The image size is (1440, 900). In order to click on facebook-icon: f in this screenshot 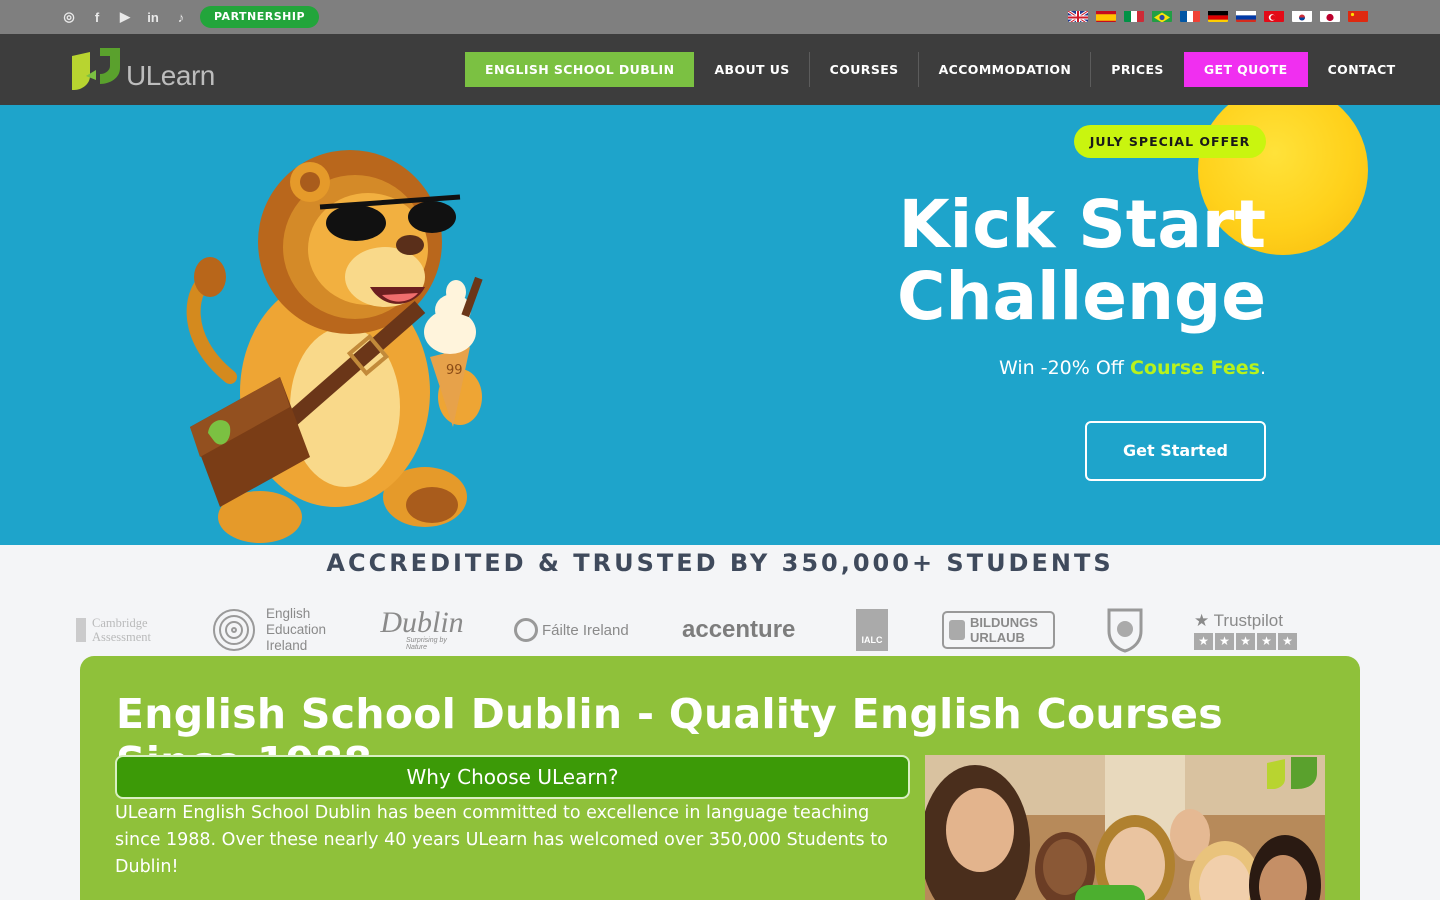, I will do `click(97, 17)`.